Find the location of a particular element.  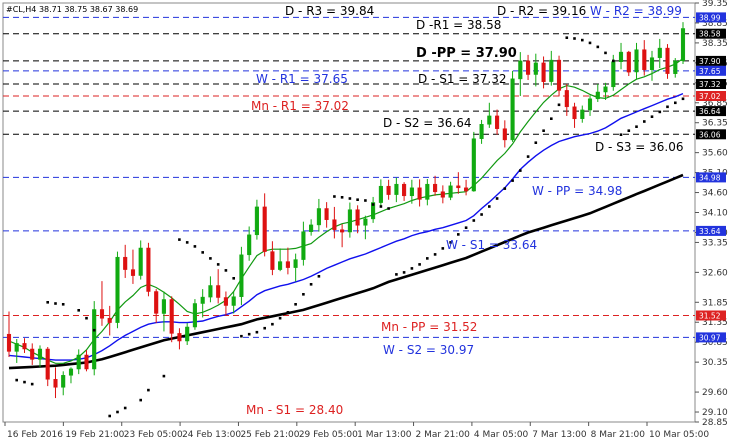

price-tag-text-11: 30.97 is located at coordinates (710, 337).